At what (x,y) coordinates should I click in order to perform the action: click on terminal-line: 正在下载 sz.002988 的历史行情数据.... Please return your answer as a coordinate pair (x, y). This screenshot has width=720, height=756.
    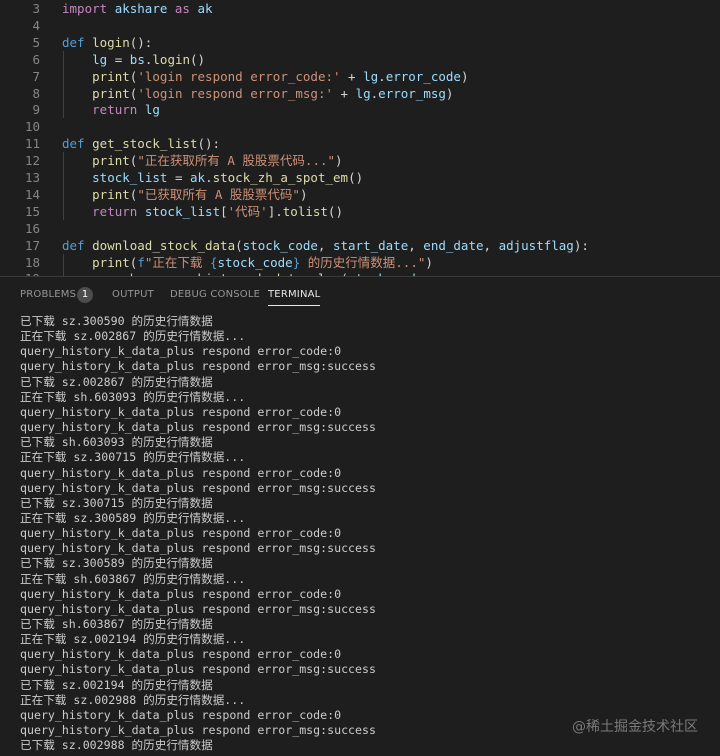
    Looking at the image, I should click on (133, 699).